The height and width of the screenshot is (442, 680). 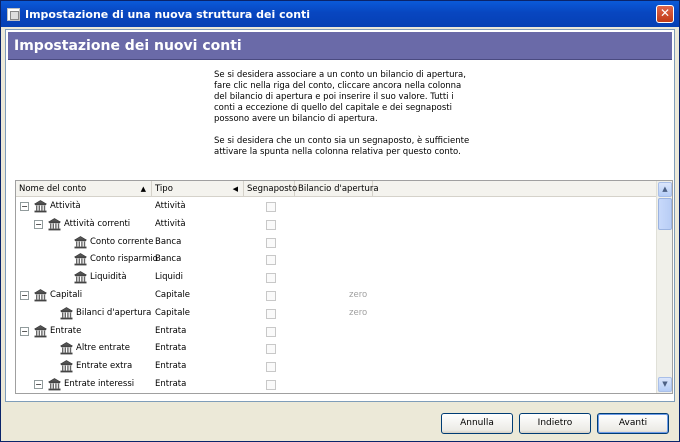 I want to click on column-header-tipo: Tipo ◀, so click(x=198, y=189).